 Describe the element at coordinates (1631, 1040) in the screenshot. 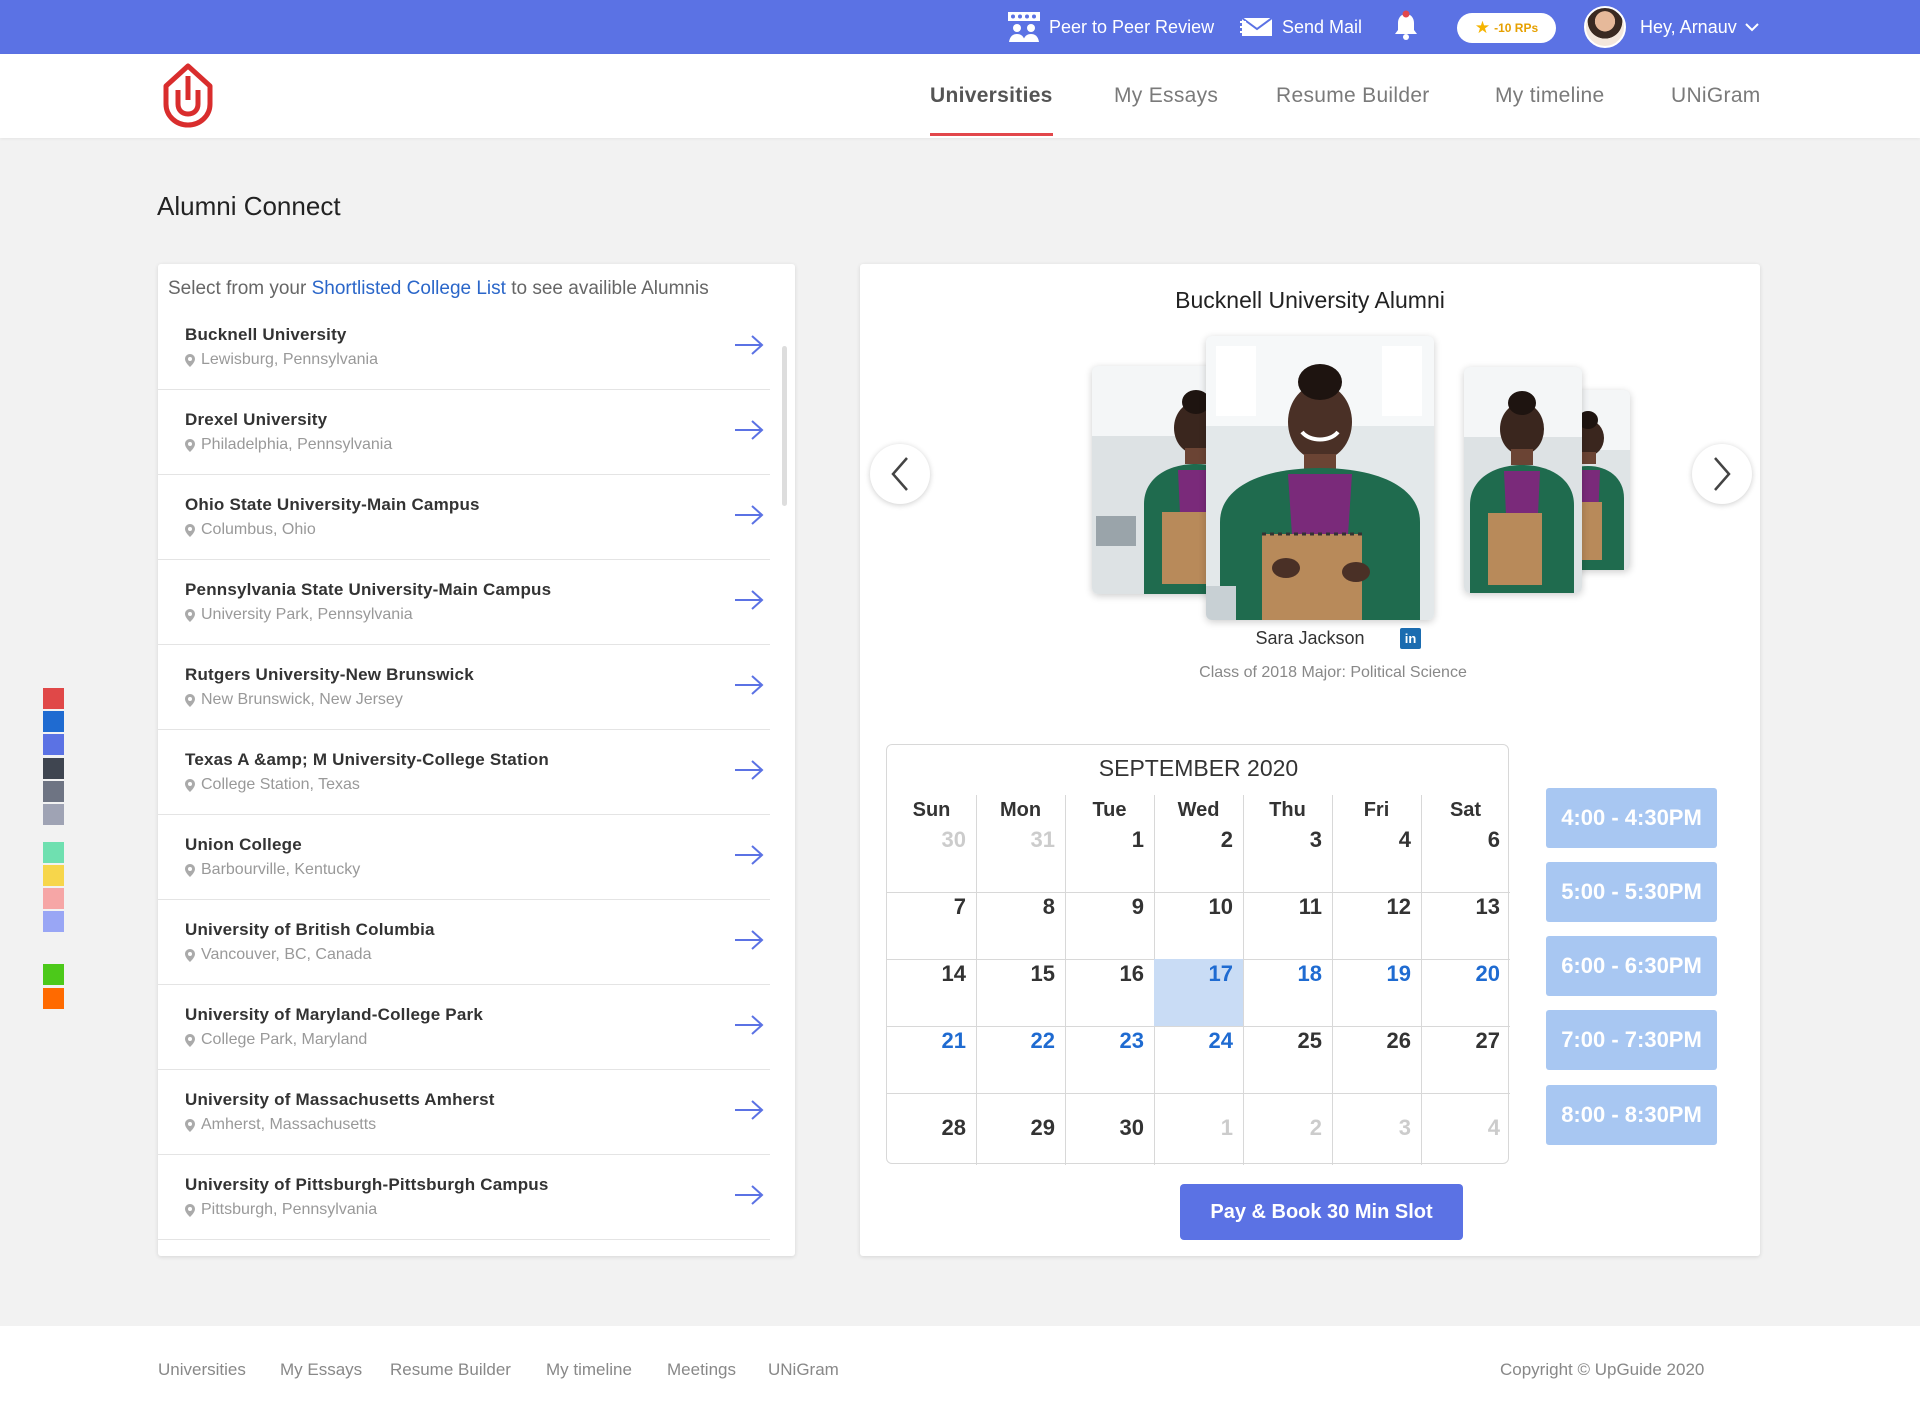

I see `time-slot-button: 7:00 - 7:30PM` at that location.